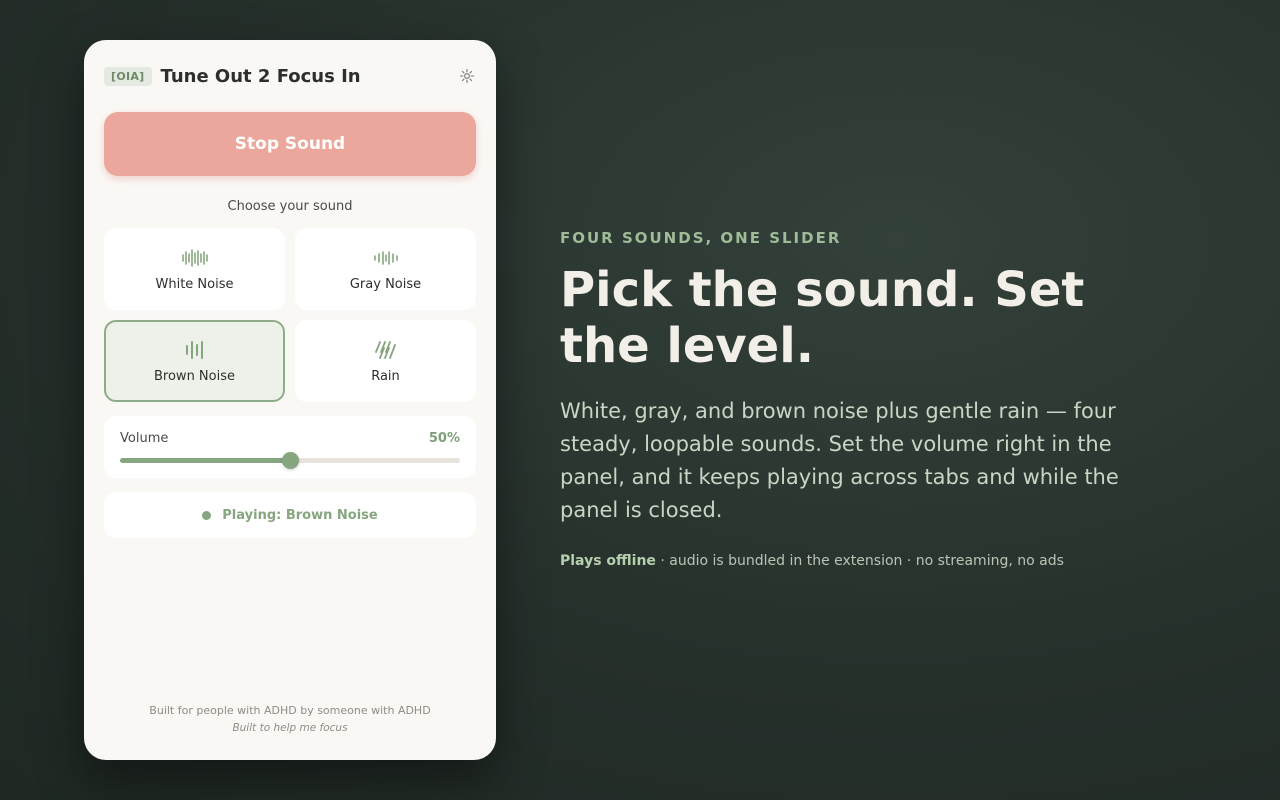 This screenshot has height=800, width=1280. Describe the element at coordinates (207, 515) in the screenshot. I see `status-dot` at that location.